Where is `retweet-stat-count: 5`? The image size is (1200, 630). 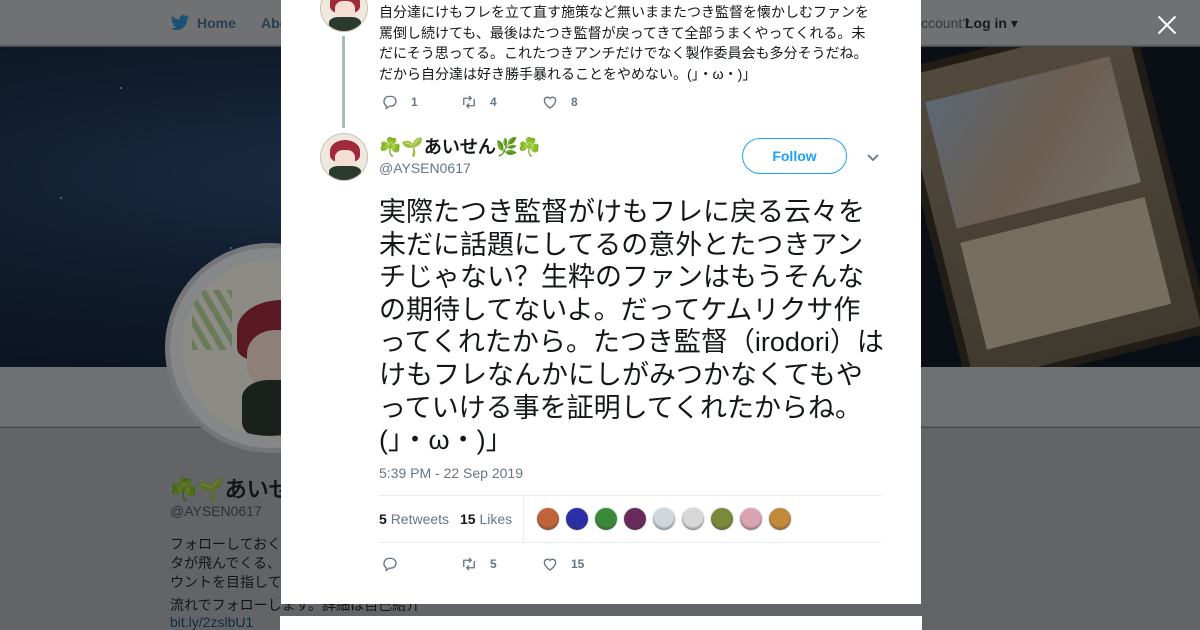 retweet-stat-count: 5 is located at coordinates (383, 519).